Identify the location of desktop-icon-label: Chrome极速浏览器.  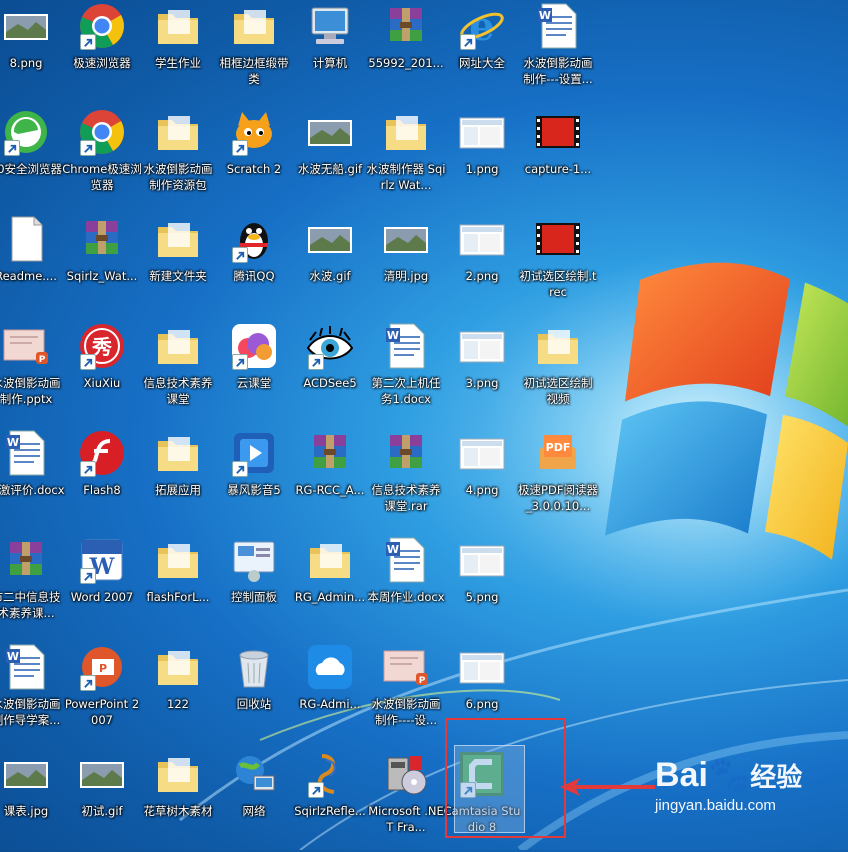
(102, 177).